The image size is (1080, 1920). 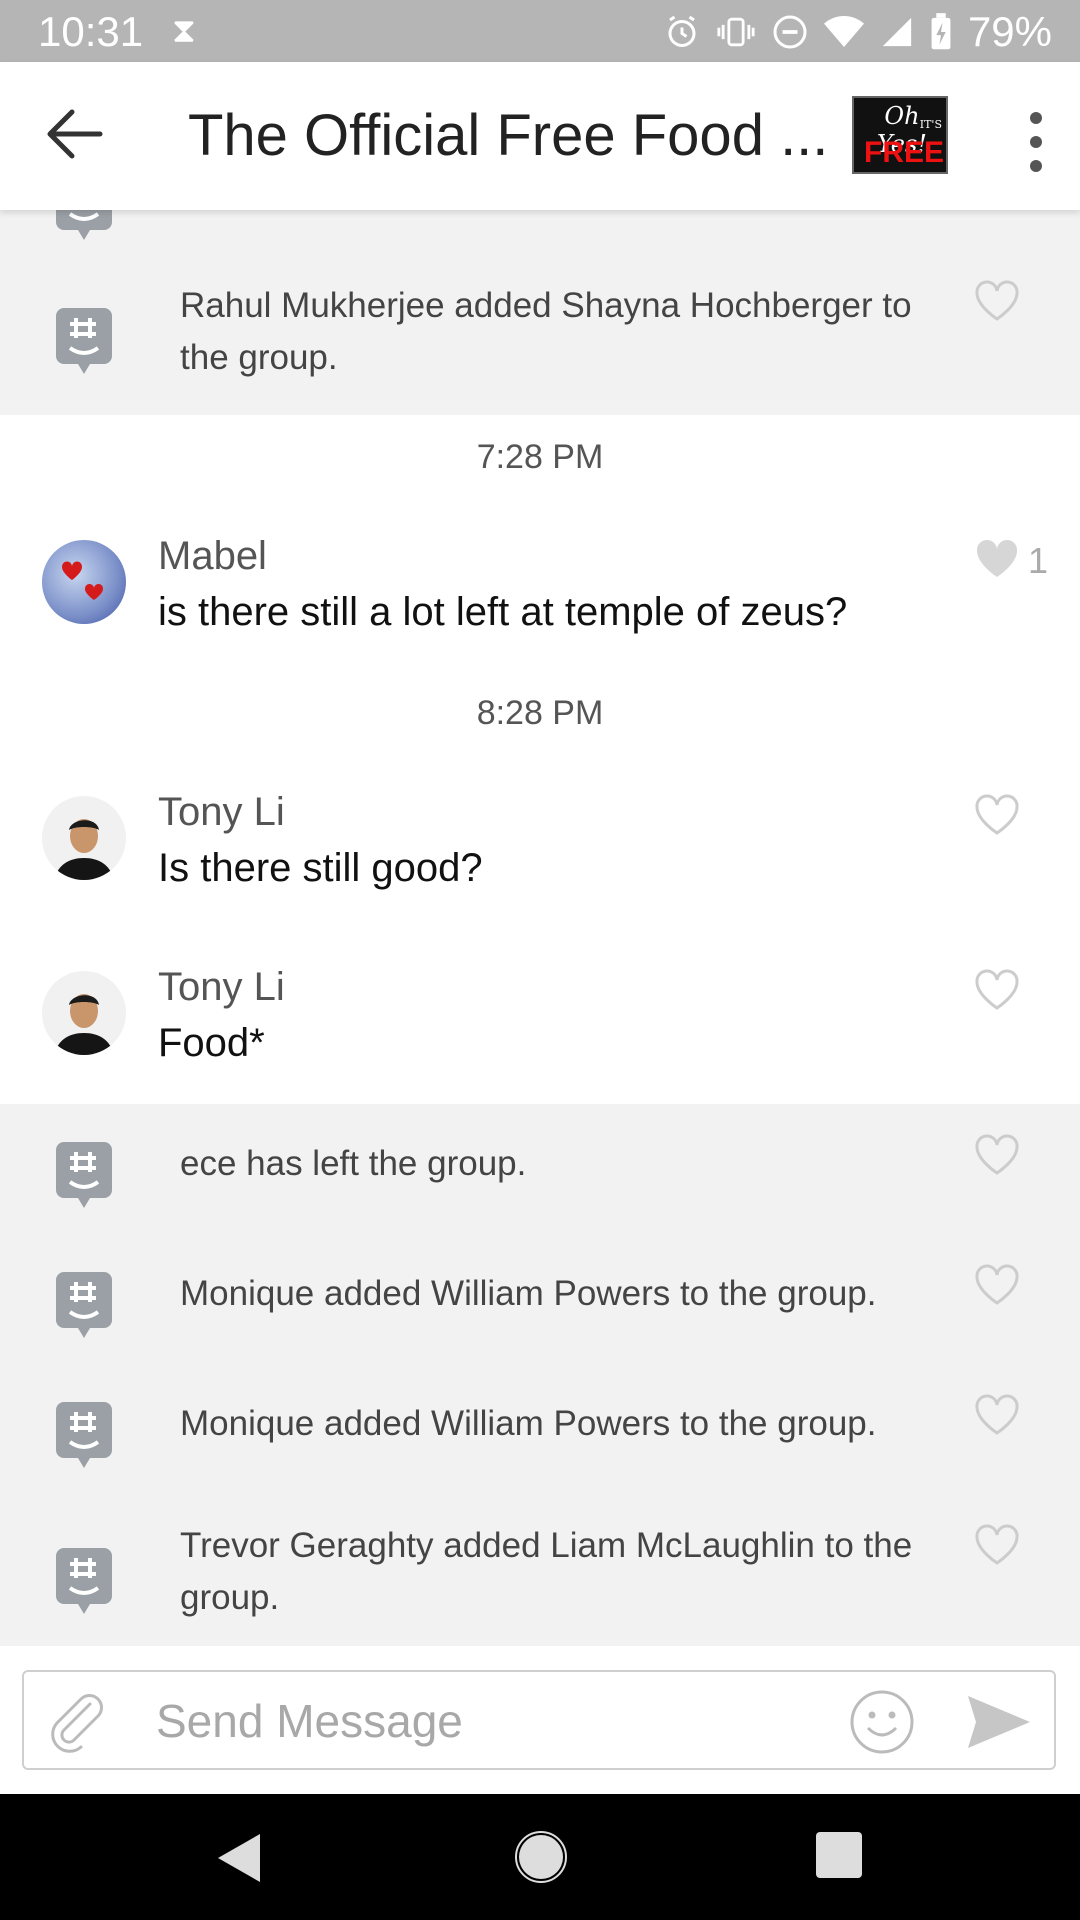 I want to click on dnd-icon, so click(x=790, y=32).